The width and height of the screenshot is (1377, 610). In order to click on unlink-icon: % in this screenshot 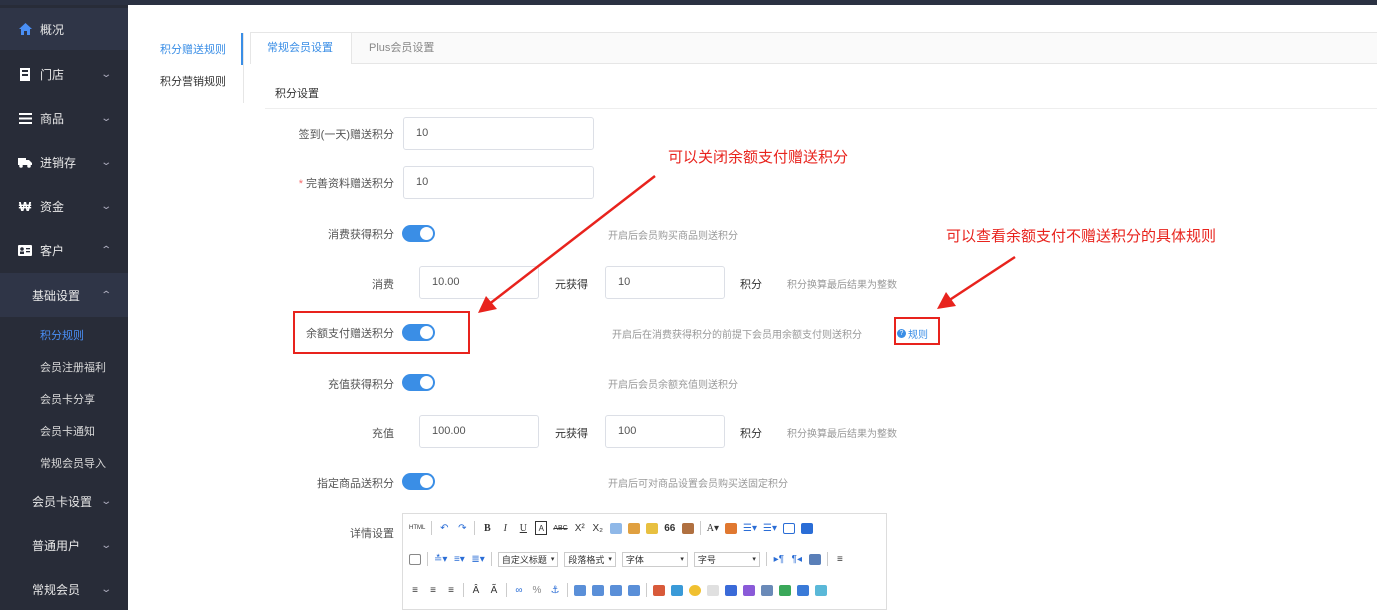, I will do `click(537, 590)`.